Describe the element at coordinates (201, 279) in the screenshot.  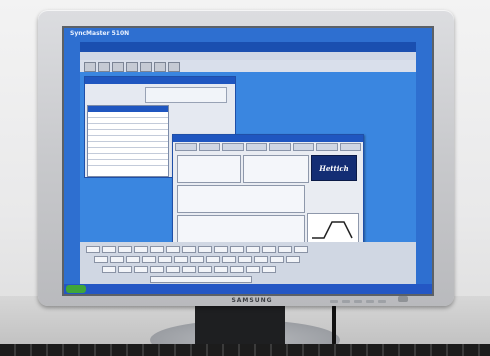
I see `spacebar-key` at that location.